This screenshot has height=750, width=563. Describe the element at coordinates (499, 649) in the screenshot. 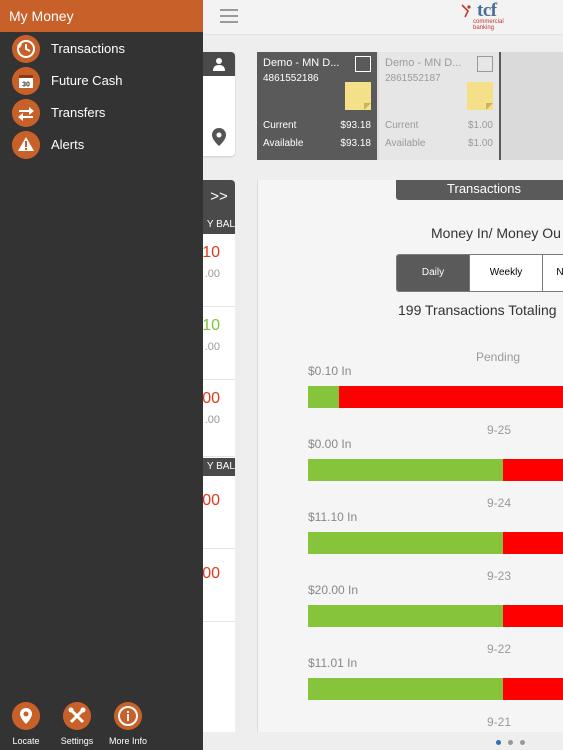

I see `period-label: 9-22` at that location.